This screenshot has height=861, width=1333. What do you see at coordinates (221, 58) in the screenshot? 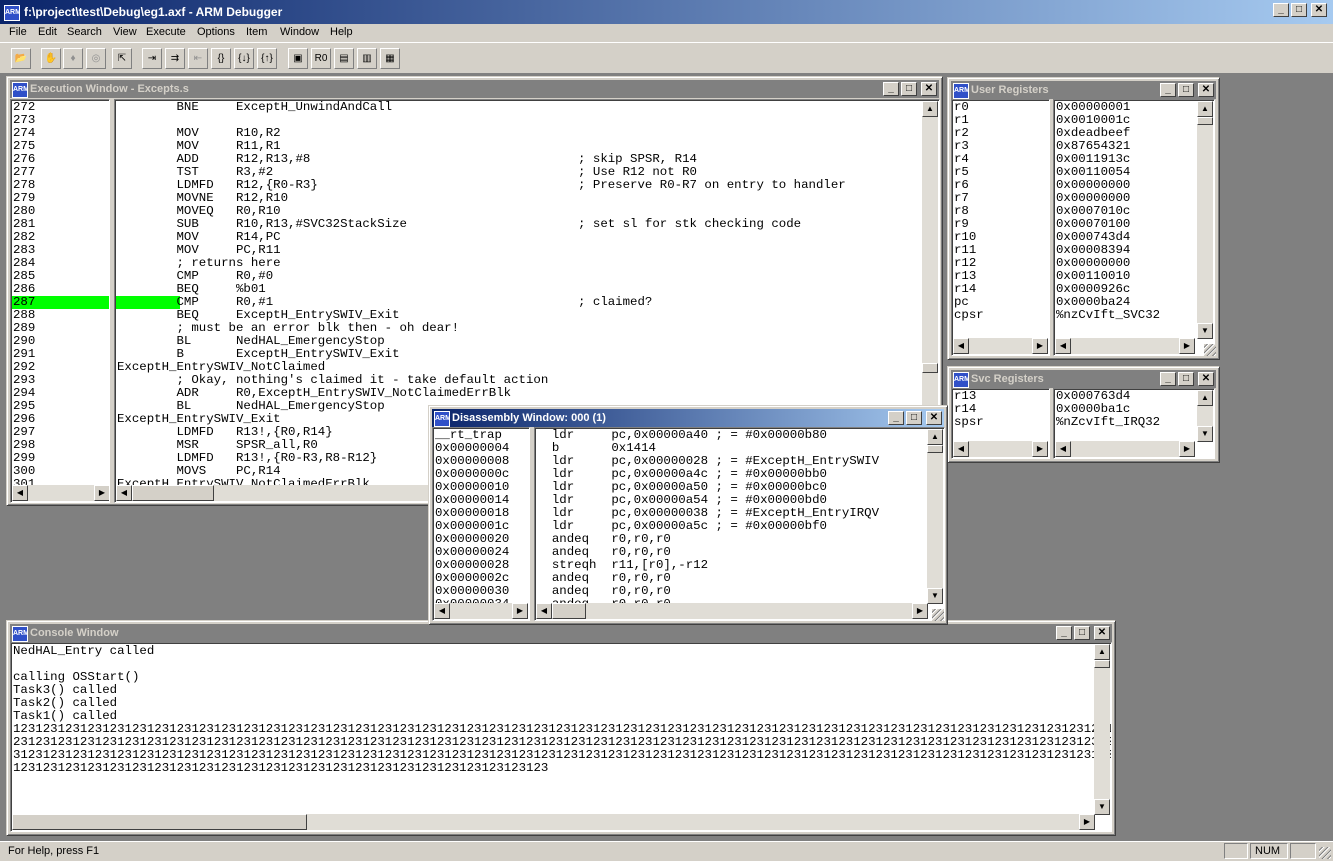
I see `run-to-cursor-icon: {}` at bounding box center [221, 58].